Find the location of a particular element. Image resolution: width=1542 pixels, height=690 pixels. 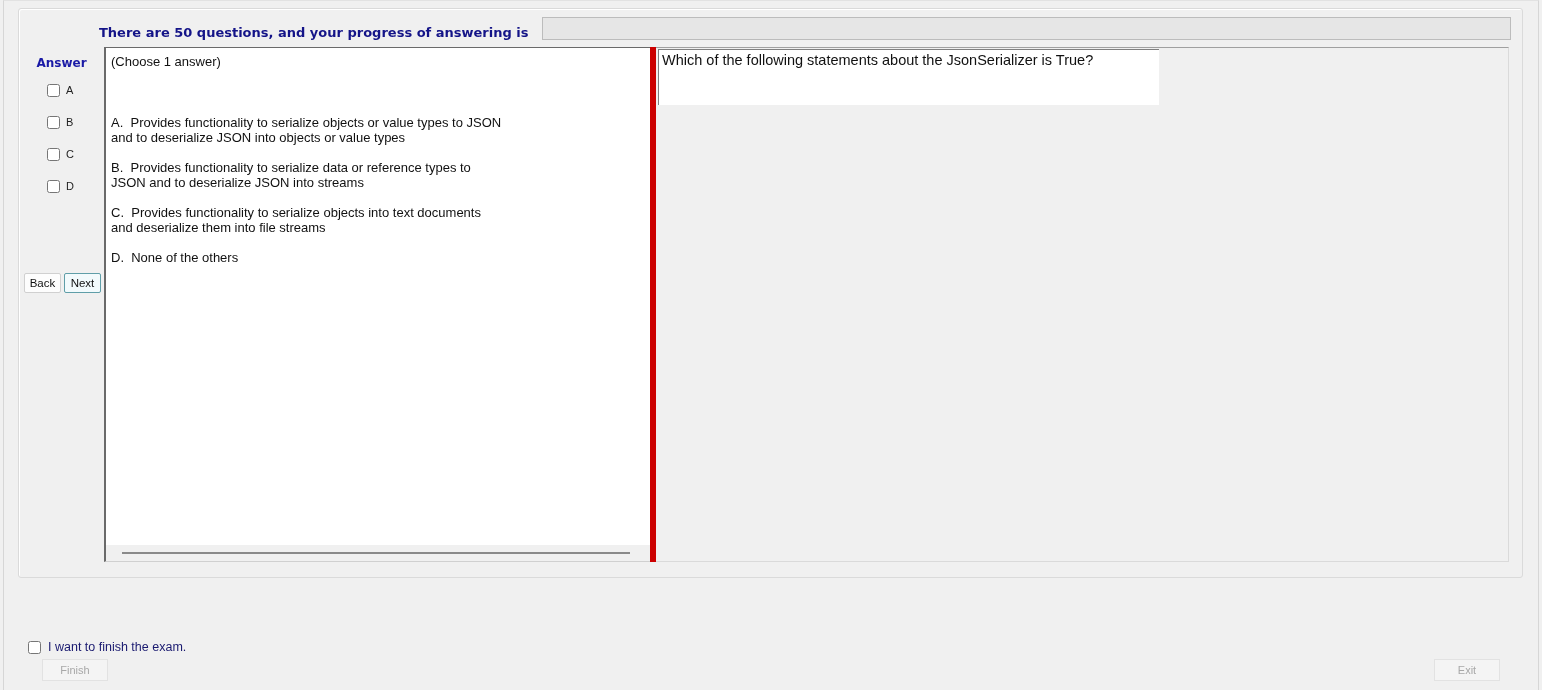

answer-option-label: C is located at coordinates (70, 154).